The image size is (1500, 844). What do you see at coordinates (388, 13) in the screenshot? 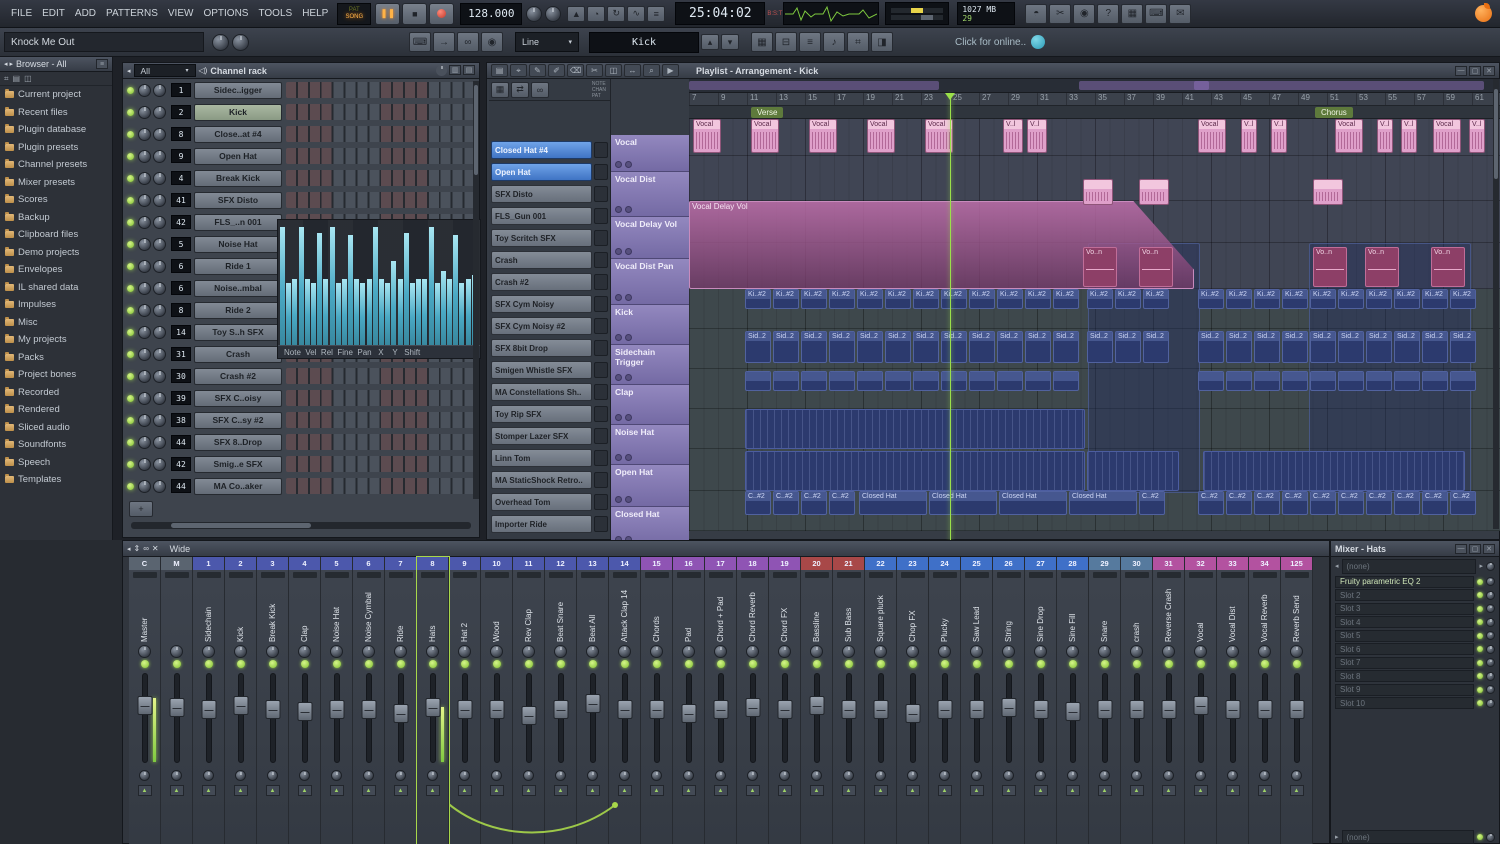
I see `play-button: ❚❚` at bounding box center [388, 13].